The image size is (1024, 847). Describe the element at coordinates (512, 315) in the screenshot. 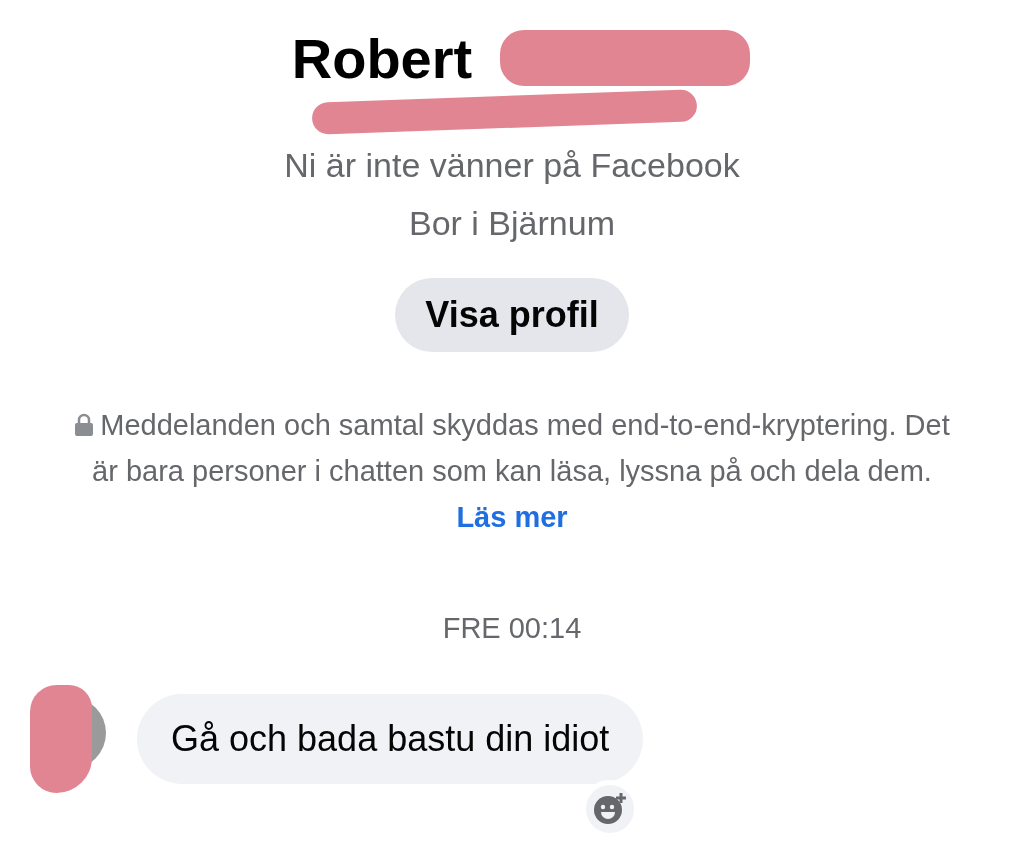

I see `view-profile-button: Visa profil` at that location.